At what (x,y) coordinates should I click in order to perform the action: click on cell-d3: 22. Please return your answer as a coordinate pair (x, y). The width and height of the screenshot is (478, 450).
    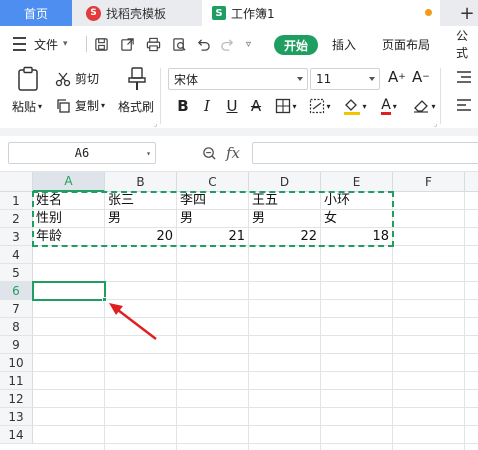
    Looking at the image, I should click on (285, 237).